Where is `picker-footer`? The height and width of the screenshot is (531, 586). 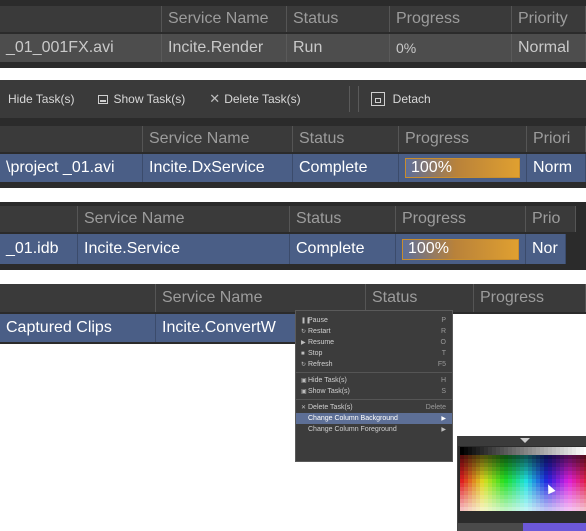 picker-footer is located at coordinates (522, 527).